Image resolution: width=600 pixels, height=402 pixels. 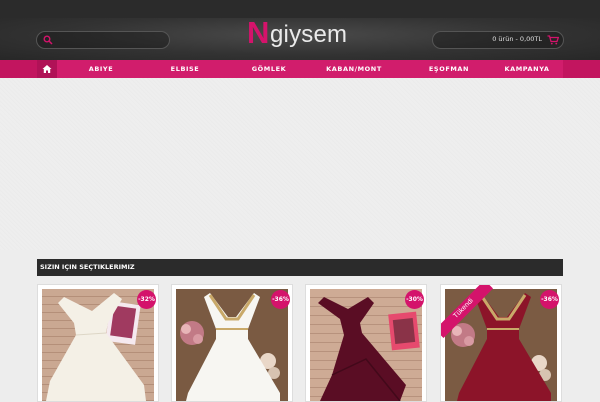 What do you see at coordinates (553, 40) in the screenshot?
I see `cart-icon` at bounding box center [553, 40].